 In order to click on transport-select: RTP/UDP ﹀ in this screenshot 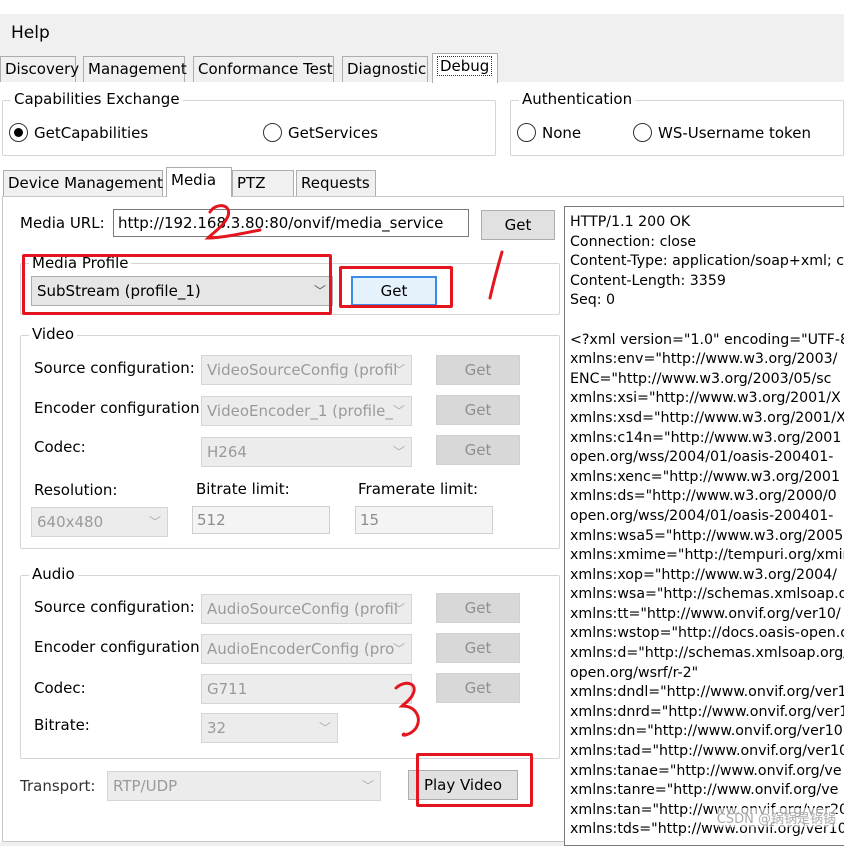, I will do `click(244, 786)`.